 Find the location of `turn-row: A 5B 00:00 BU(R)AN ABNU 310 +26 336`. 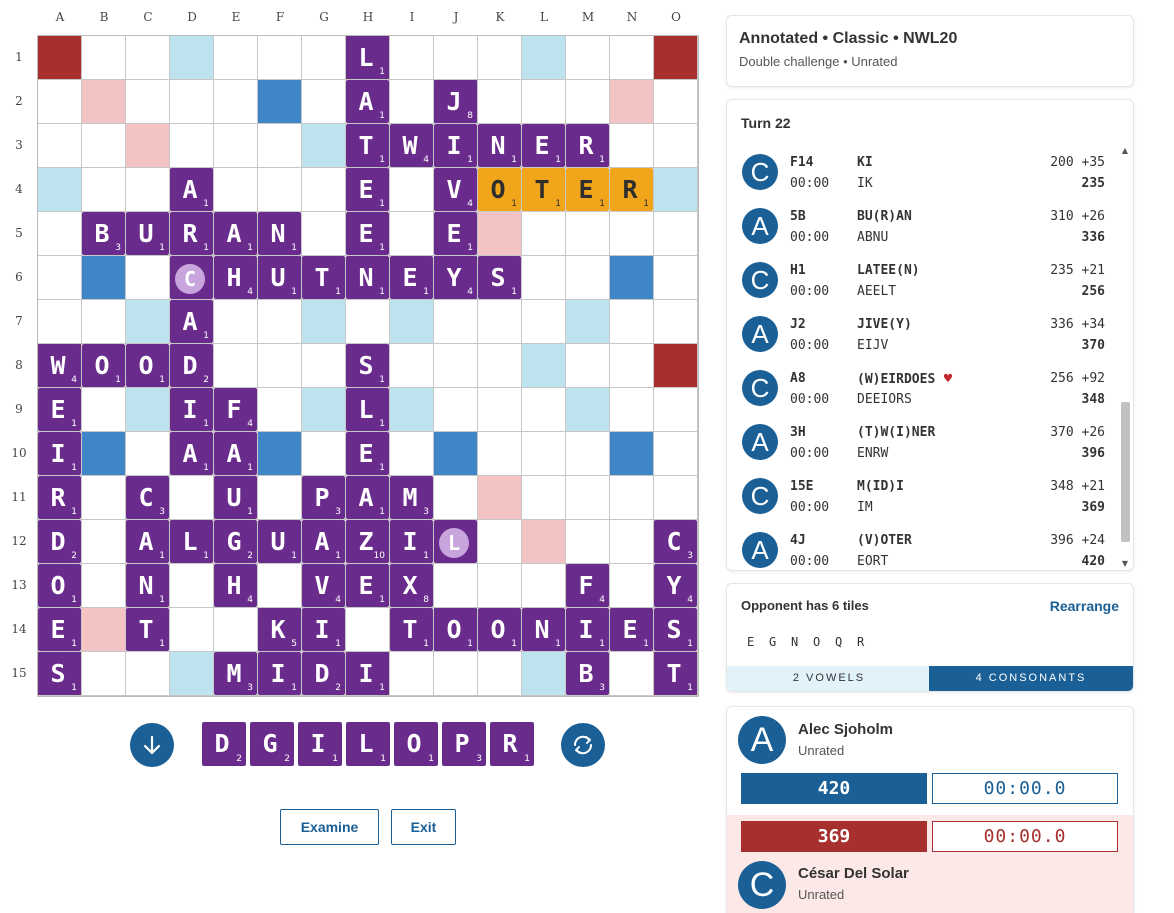

turn-row: A 5B 00:00 BU(R)AN ABNU 310 +26 336 is located at coordinates (923, 225).